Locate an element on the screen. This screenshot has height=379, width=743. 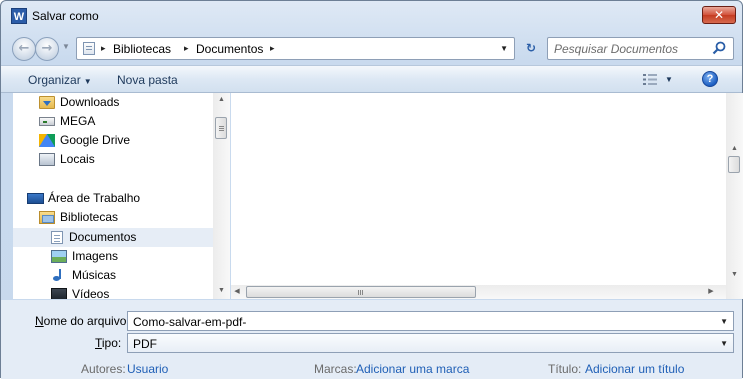
close-button: ✕ is located at coordinates (719, 15).